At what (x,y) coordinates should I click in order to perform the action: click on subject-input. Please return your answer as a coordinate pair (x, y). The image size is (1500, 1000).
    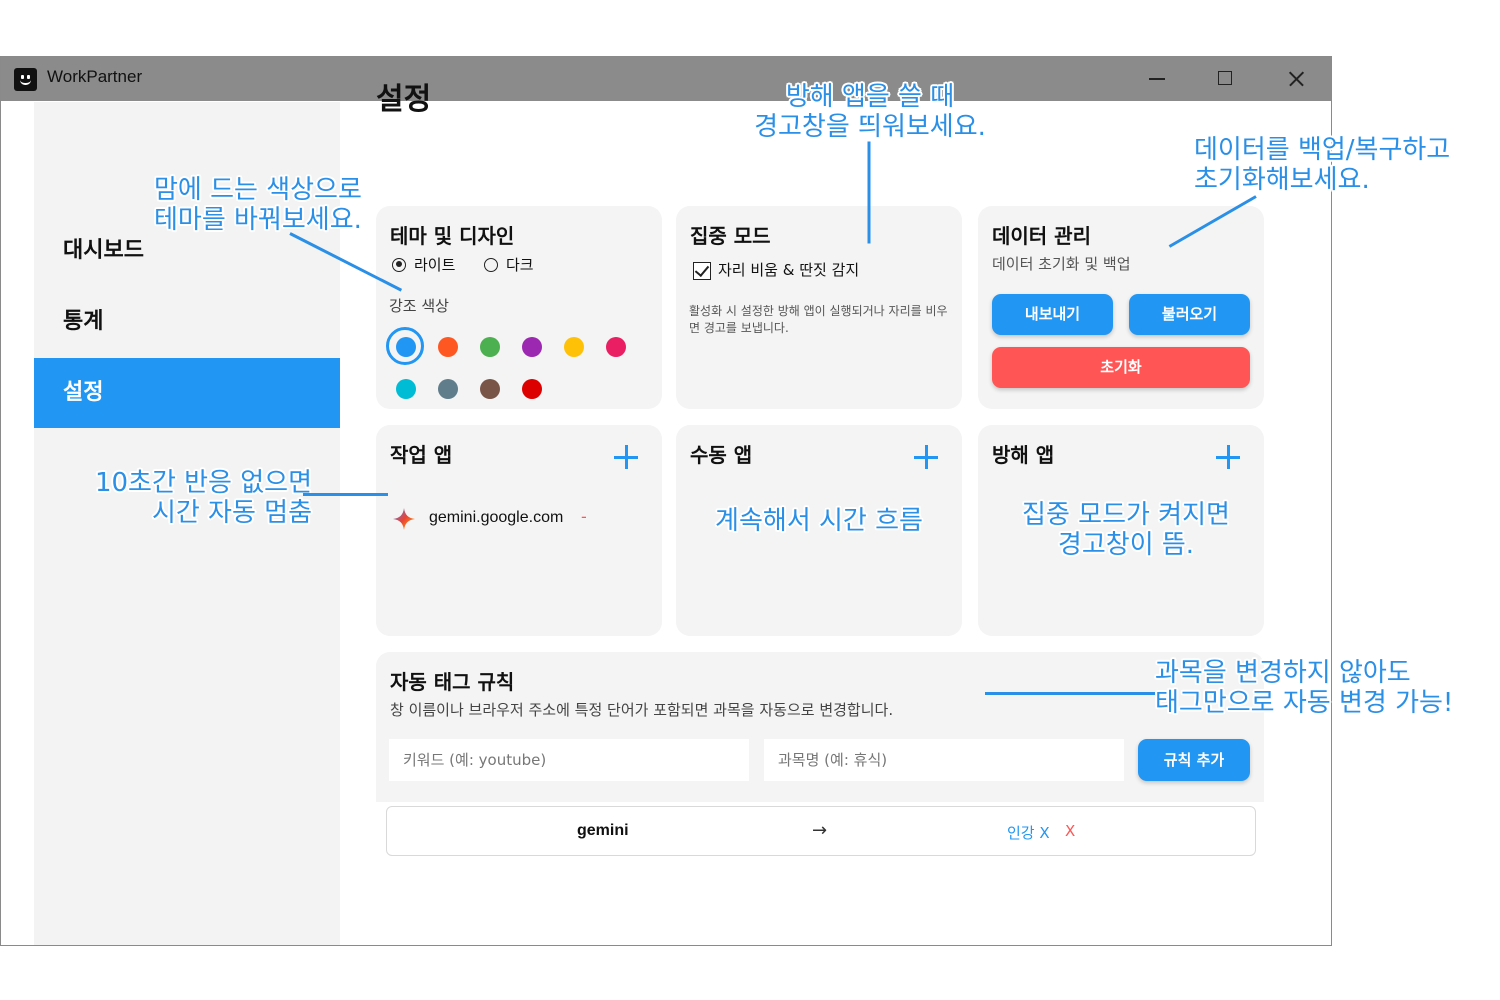
    Looking at the image, I should click on (944, 760).